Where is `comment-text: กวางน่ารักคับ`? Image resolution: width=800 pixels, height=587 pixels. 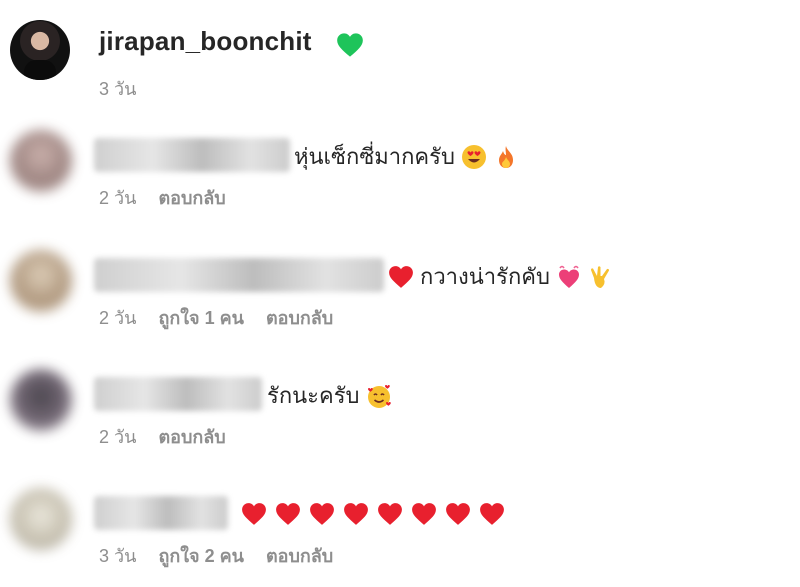
comment-text: กวางน่ารักคับ is located at coordinates (485, 276).